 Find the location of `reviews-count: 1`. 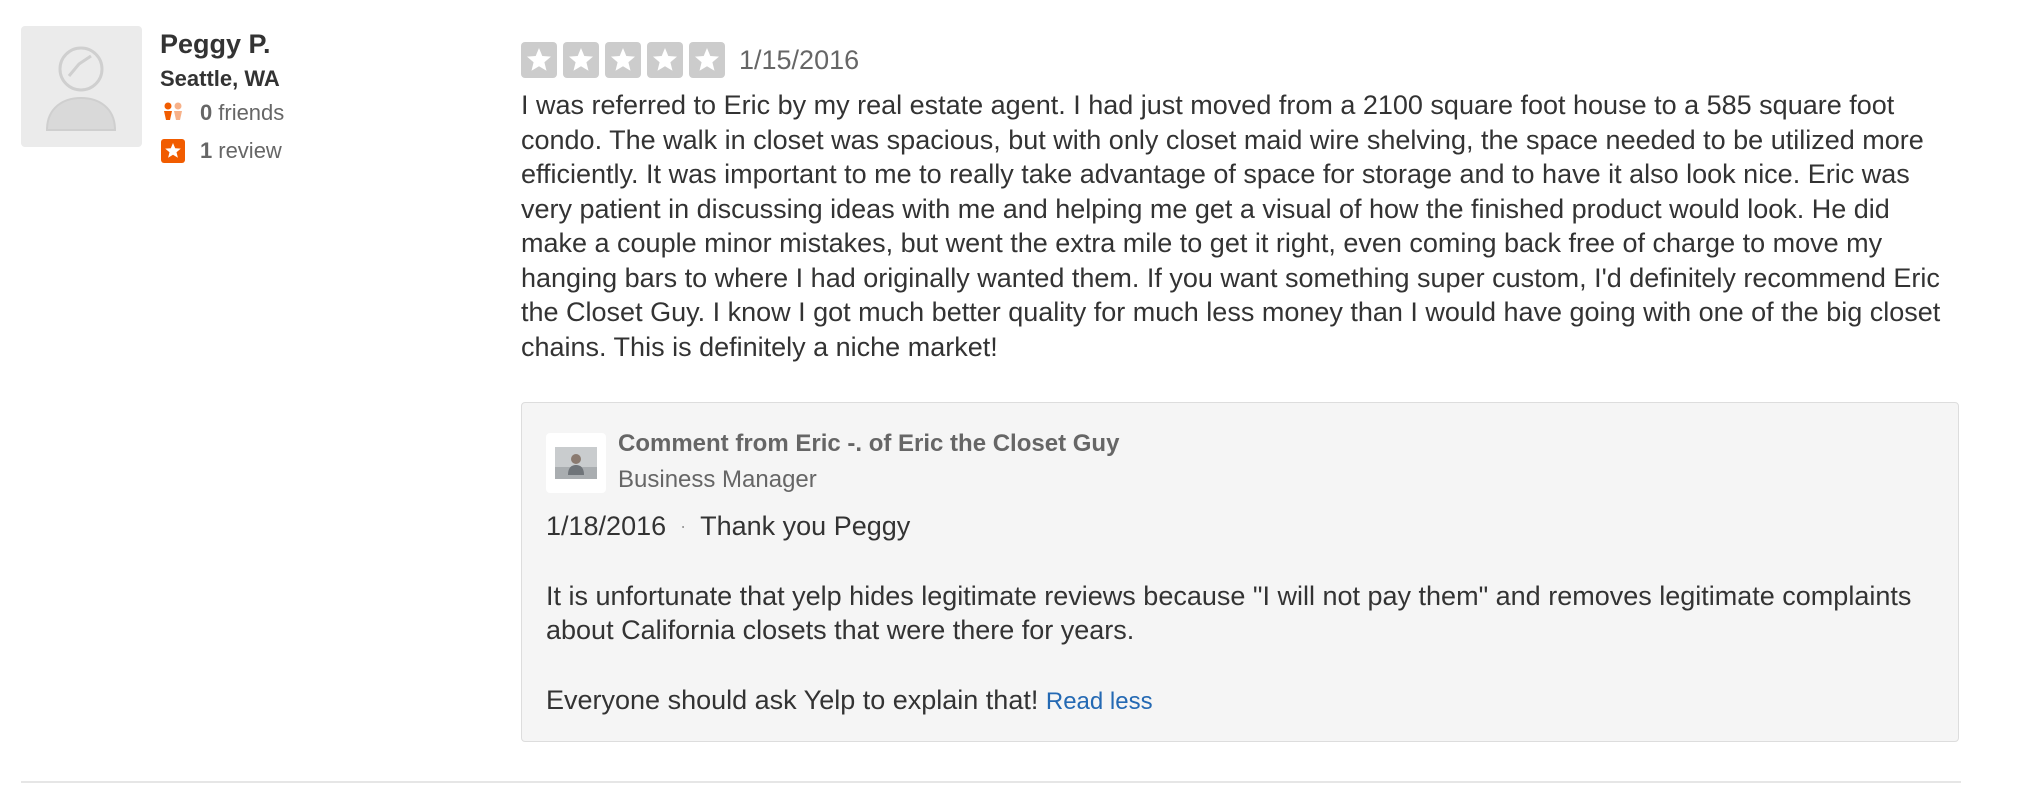

reviews-count: 1 is located at coordinates (206, 150).